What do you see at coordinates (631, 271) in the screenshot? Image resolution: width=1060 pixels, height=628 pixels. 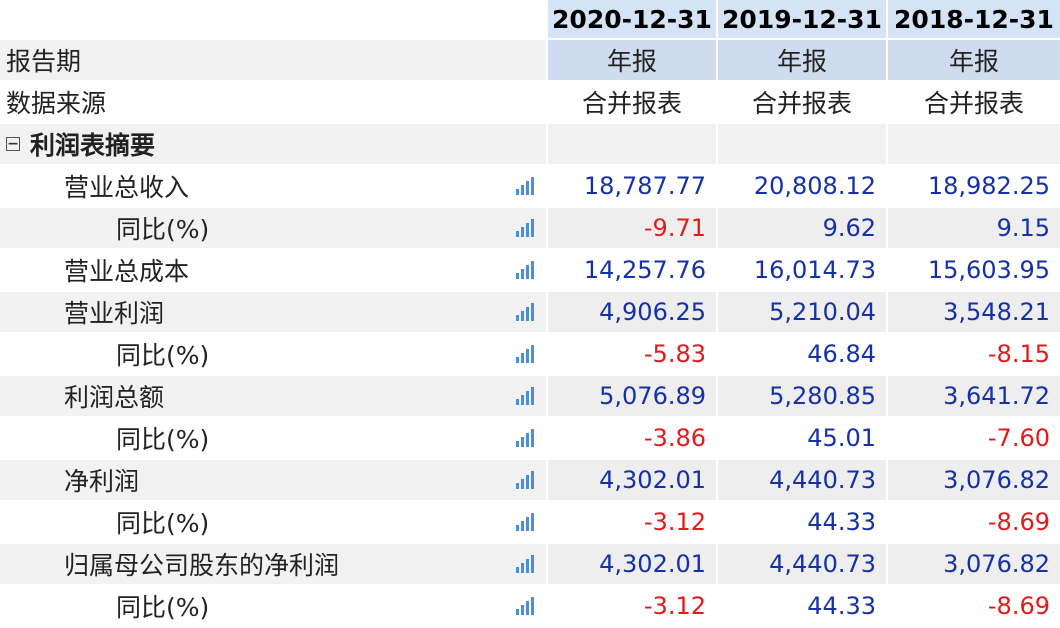 I see `metric-value-cell: 14,257.76` at bounding box center [631, 271].